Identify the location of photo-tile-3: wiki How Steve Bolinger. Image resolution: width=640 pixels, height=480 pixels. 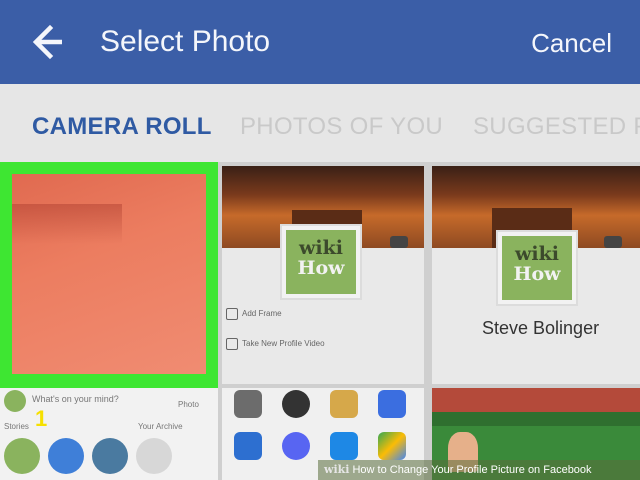
(536, 275).